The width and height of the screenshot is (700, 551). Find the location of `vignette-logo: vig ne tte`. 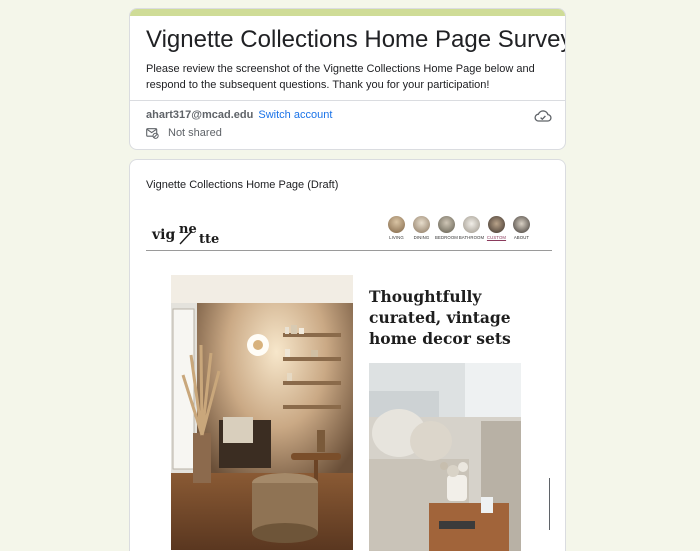

vignette-logo: vig ne tte is located at coordinates (185, 234).